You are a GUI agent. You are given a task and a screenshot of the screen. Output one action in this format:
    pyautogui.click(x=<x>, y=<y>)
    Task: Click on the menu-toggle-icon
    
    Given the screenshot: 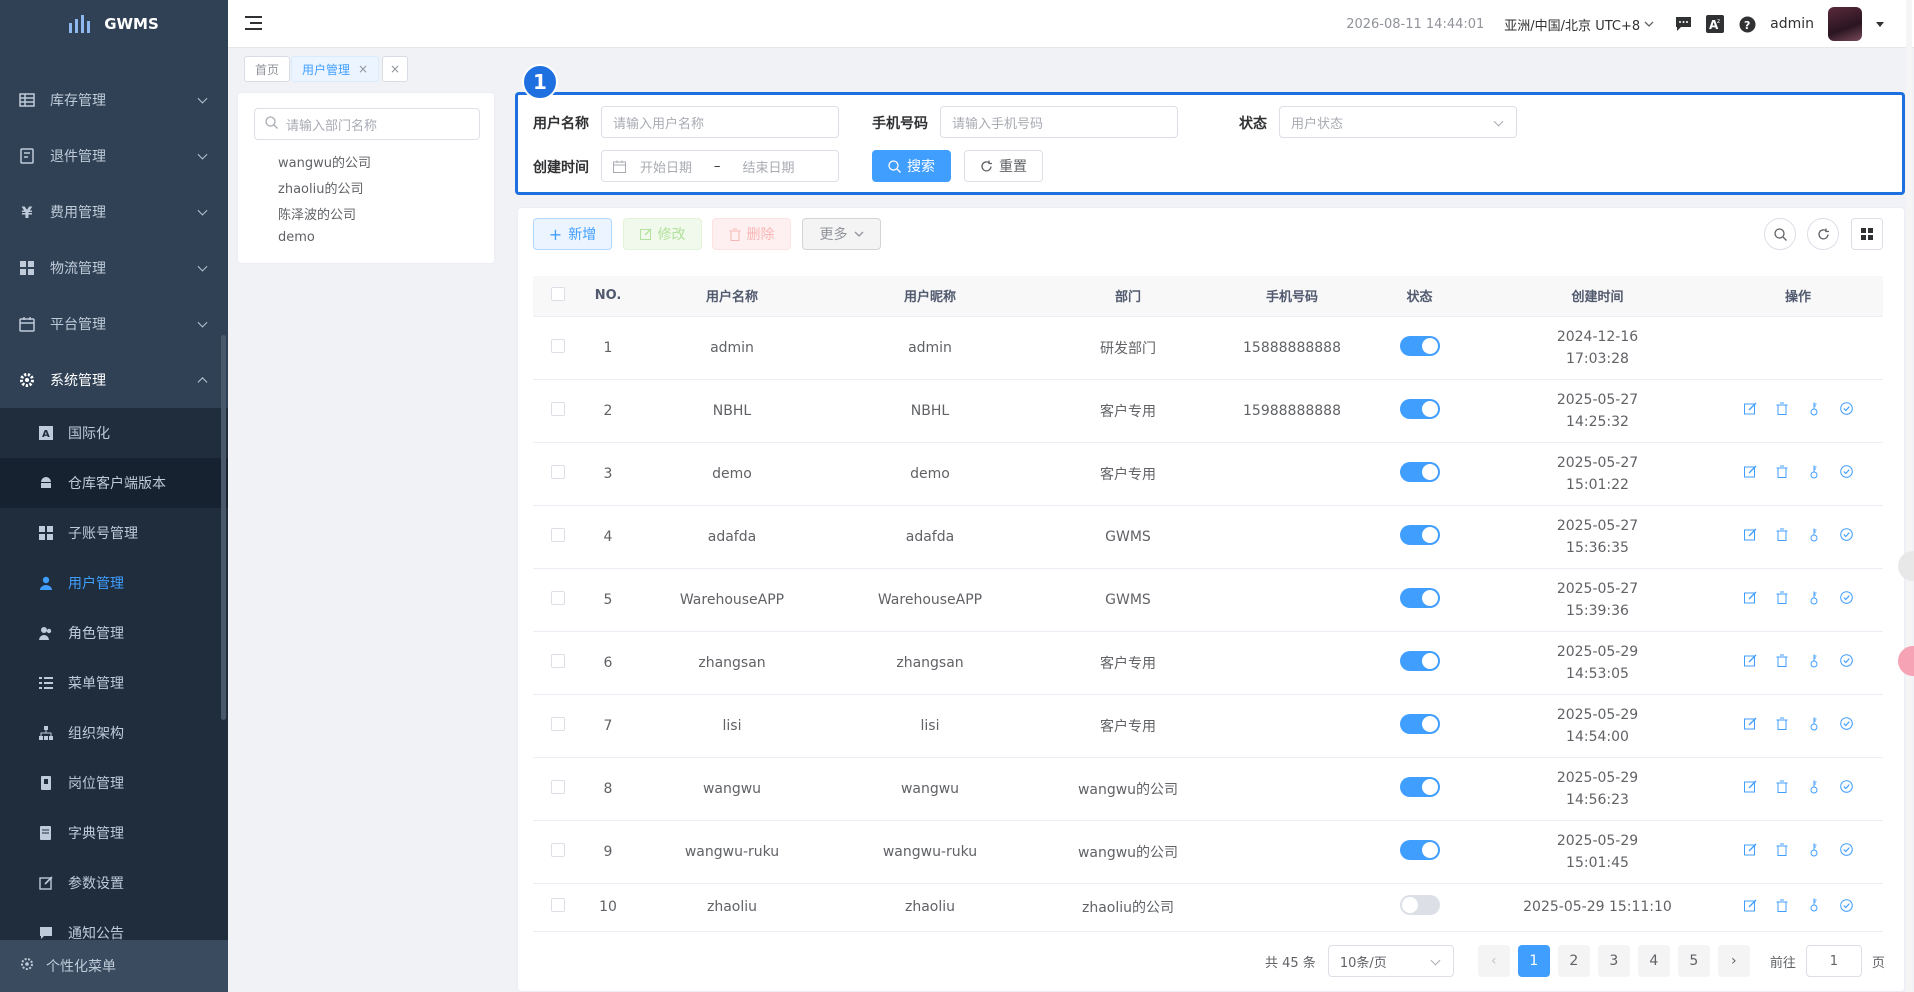 What is the action you would take?
    pyautogui.click(x=253, y=23)
    